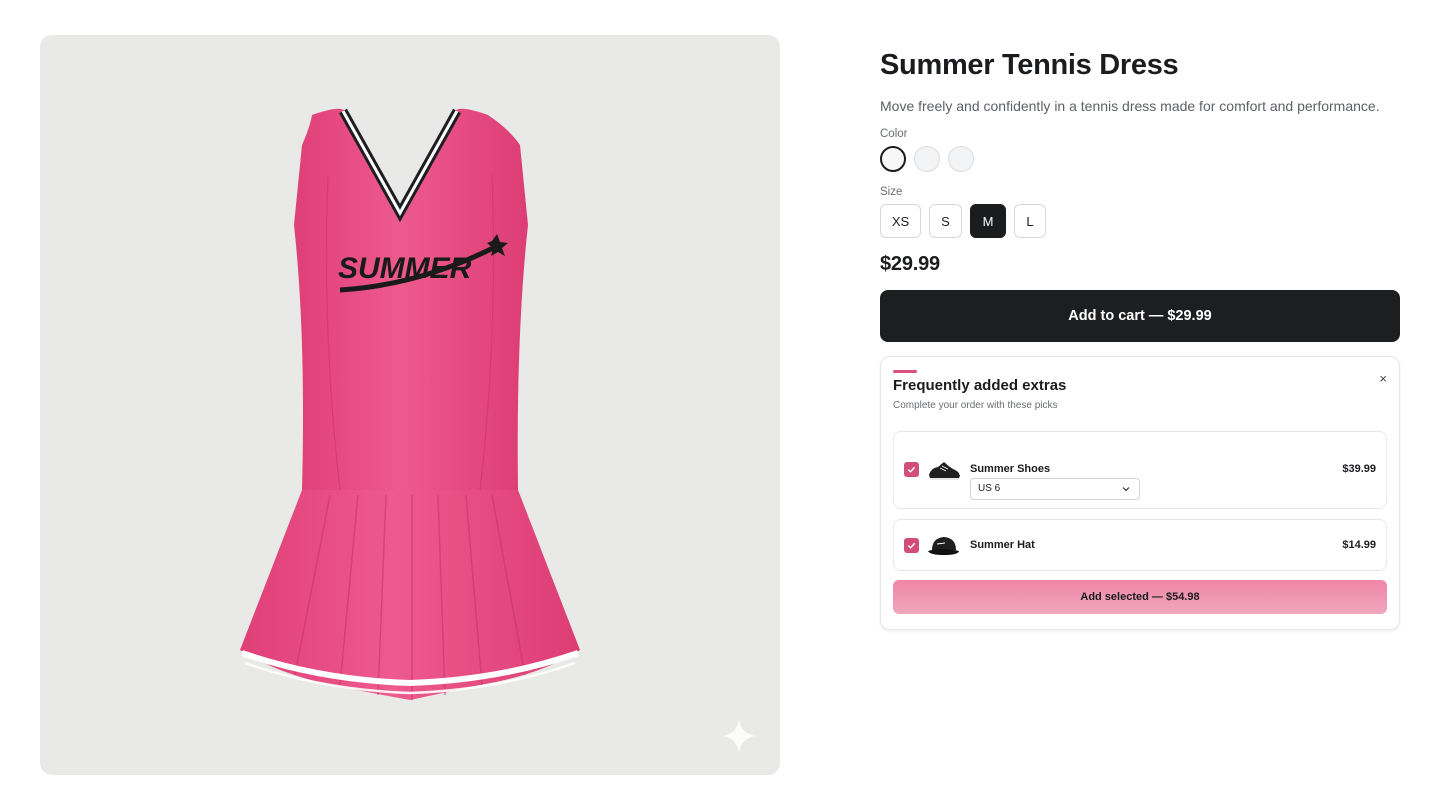 This screenshot has height=810, width=1440. What do you see at coordinates (1140, 597) in the screenshot?
I see `add-selected-button: Add selected — $54.98` at bounding box center [1140, 597].